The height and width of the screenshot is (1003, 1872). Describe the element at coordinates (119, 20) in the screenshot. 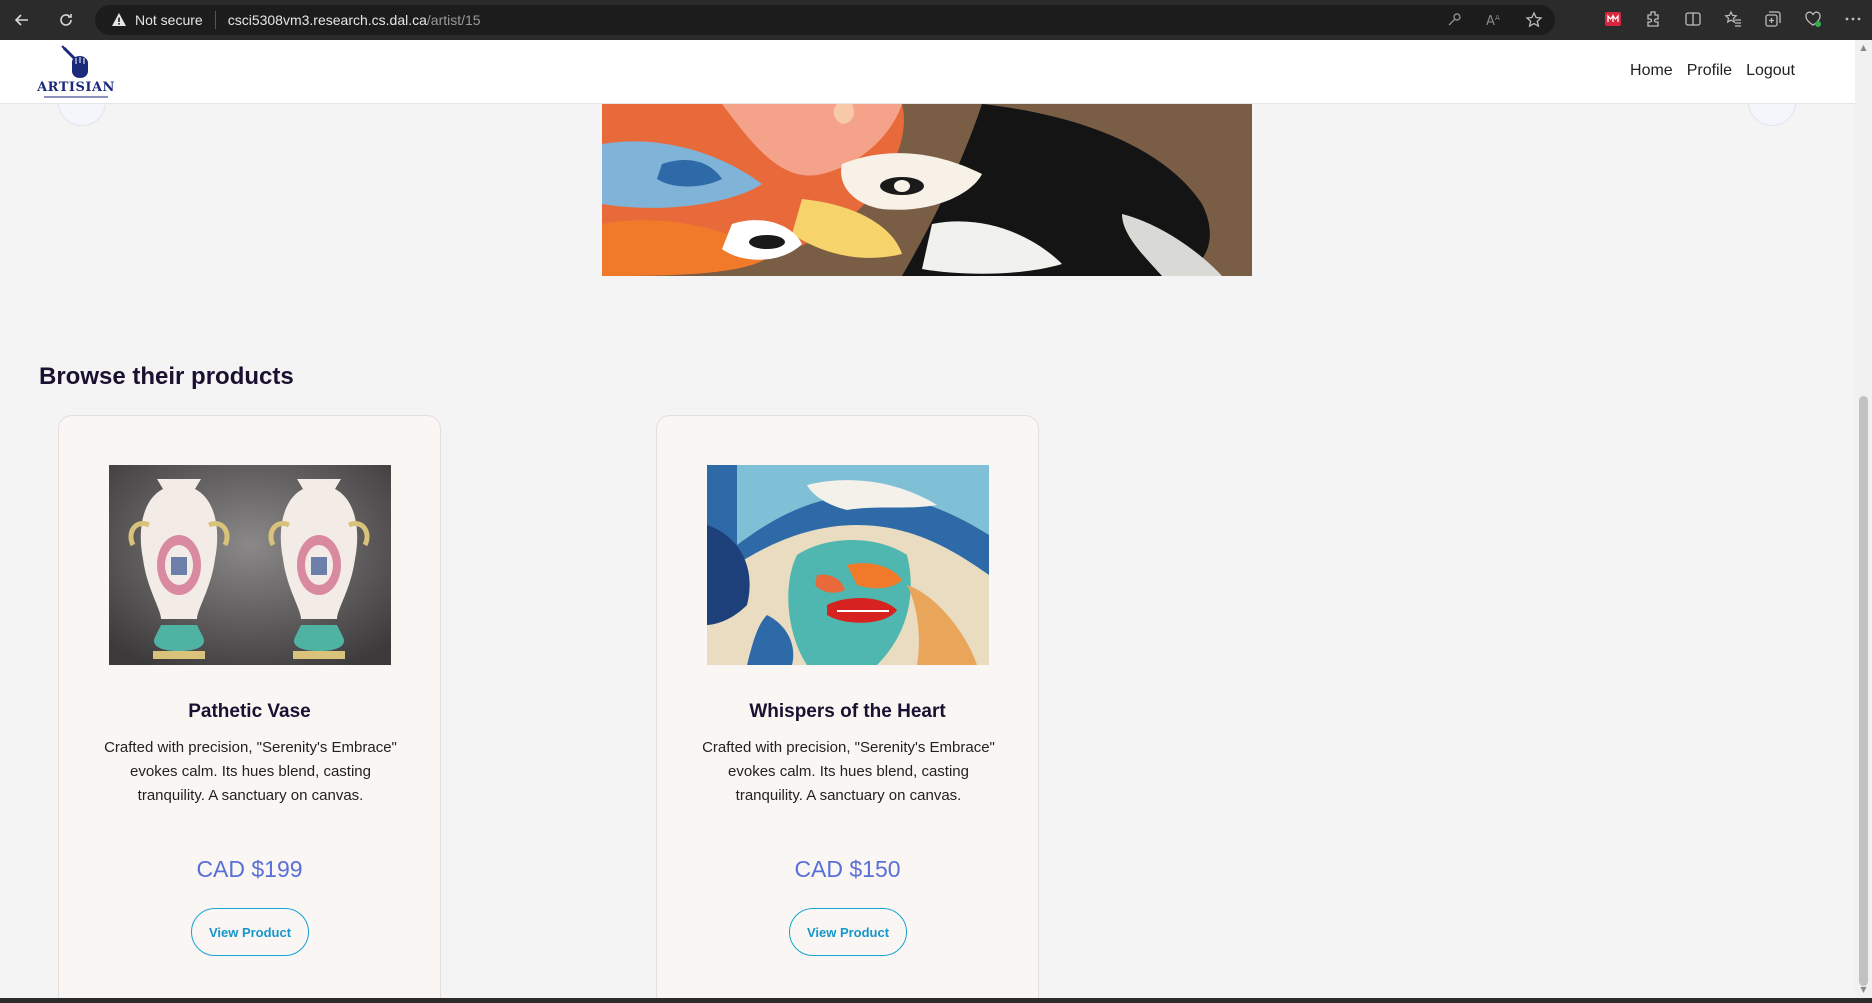

I see `warning-icon` at that location.